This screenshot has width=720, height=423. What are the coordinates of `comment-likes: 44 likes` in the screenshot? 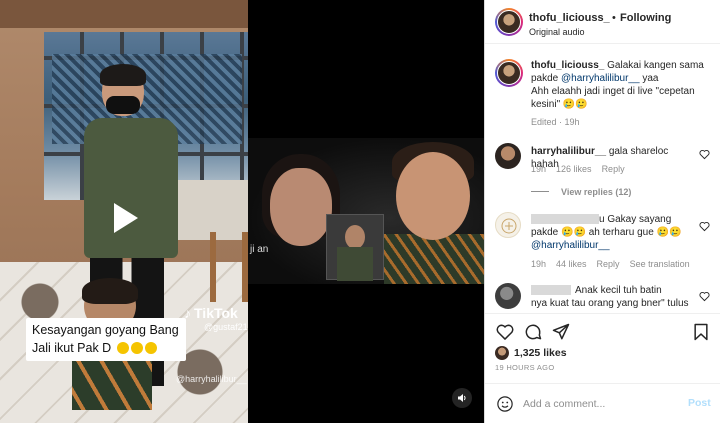 It's located at (571, 264).